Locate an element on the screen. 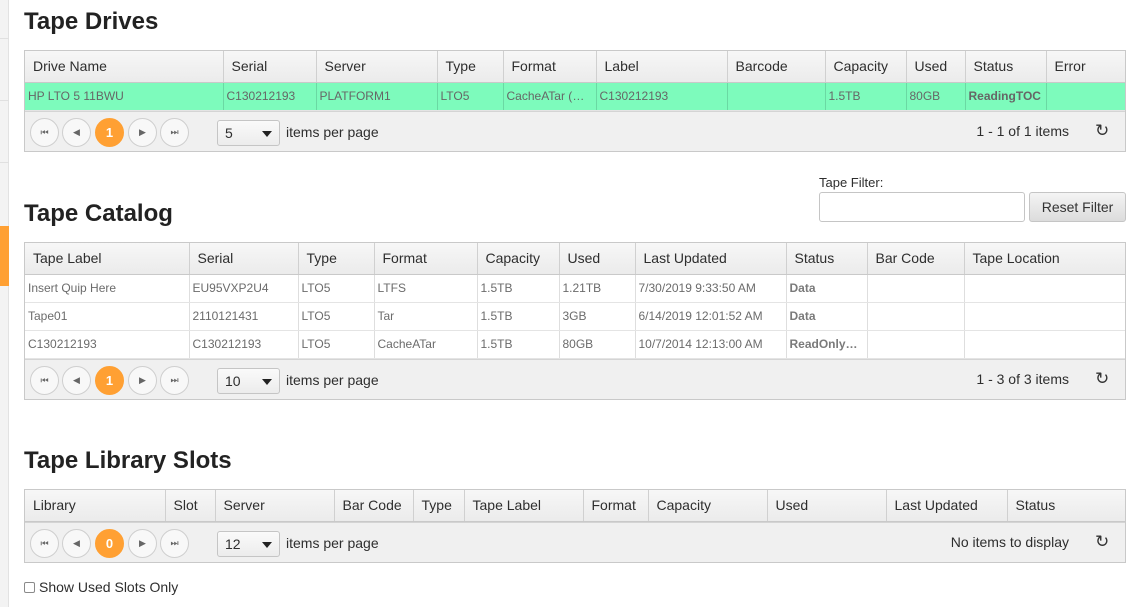 The image size is (1148, 607). page-size-value: 5 is located at coordinates (229, 132).